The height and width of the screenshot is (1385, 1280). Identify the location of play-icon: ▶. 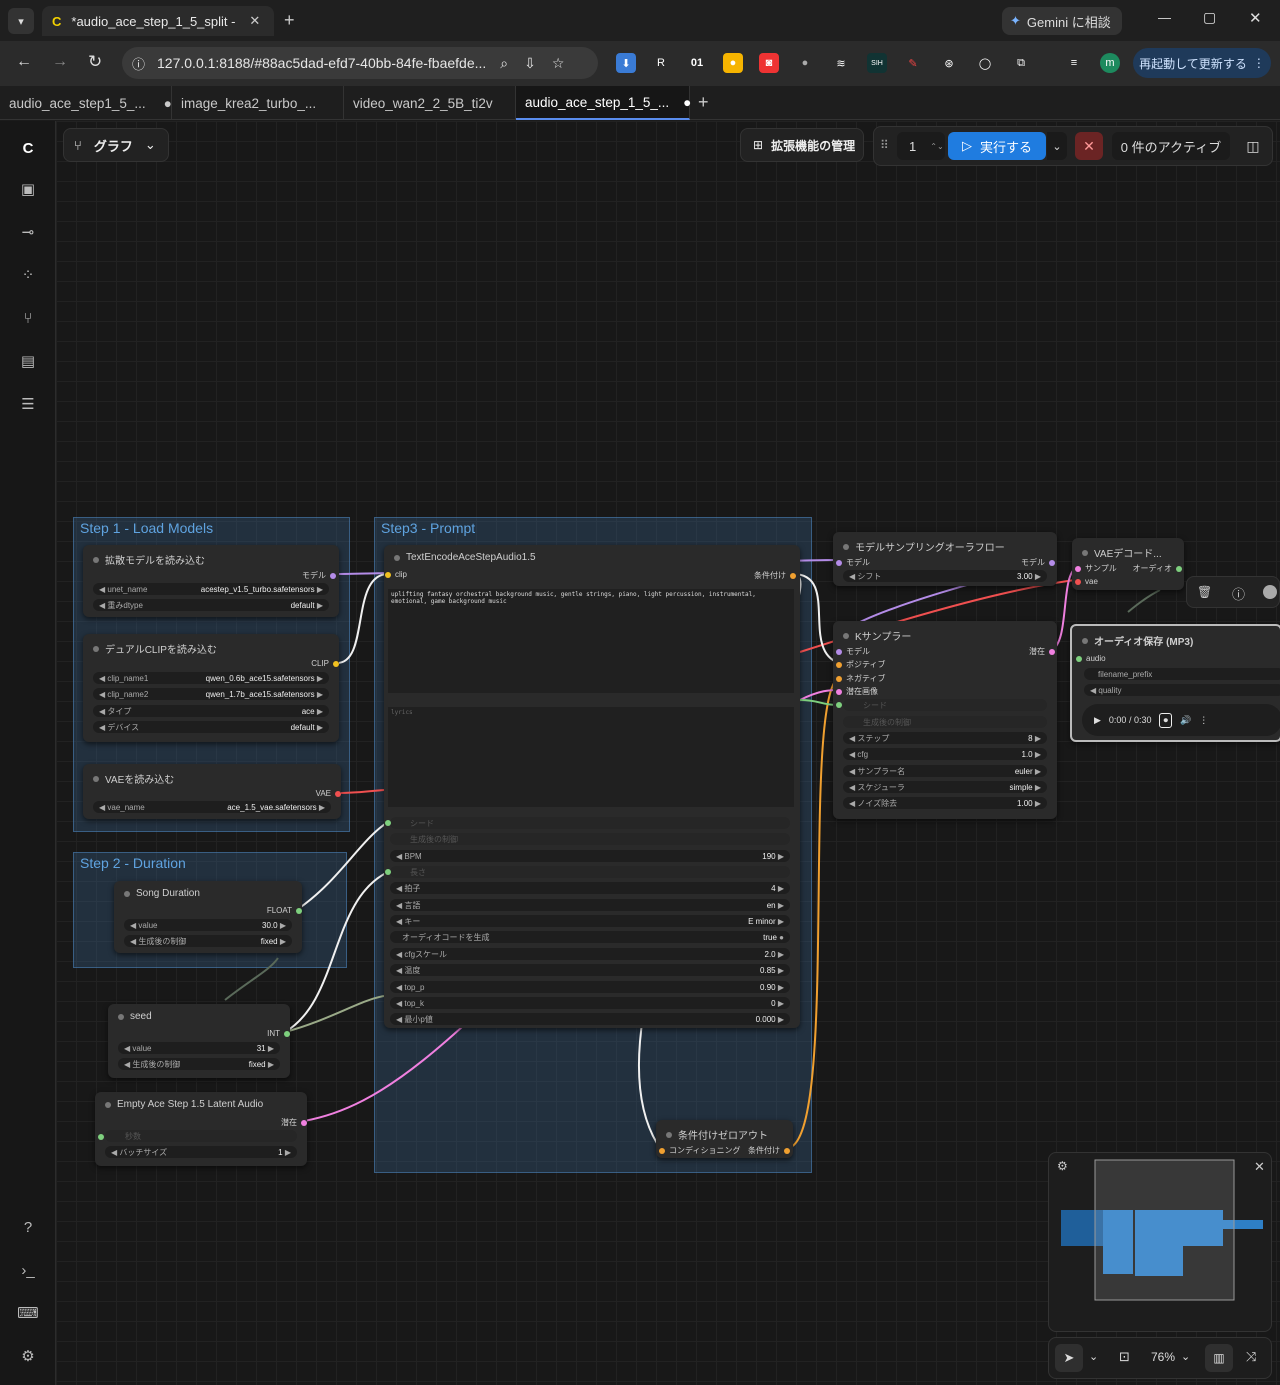
(1097, 720).